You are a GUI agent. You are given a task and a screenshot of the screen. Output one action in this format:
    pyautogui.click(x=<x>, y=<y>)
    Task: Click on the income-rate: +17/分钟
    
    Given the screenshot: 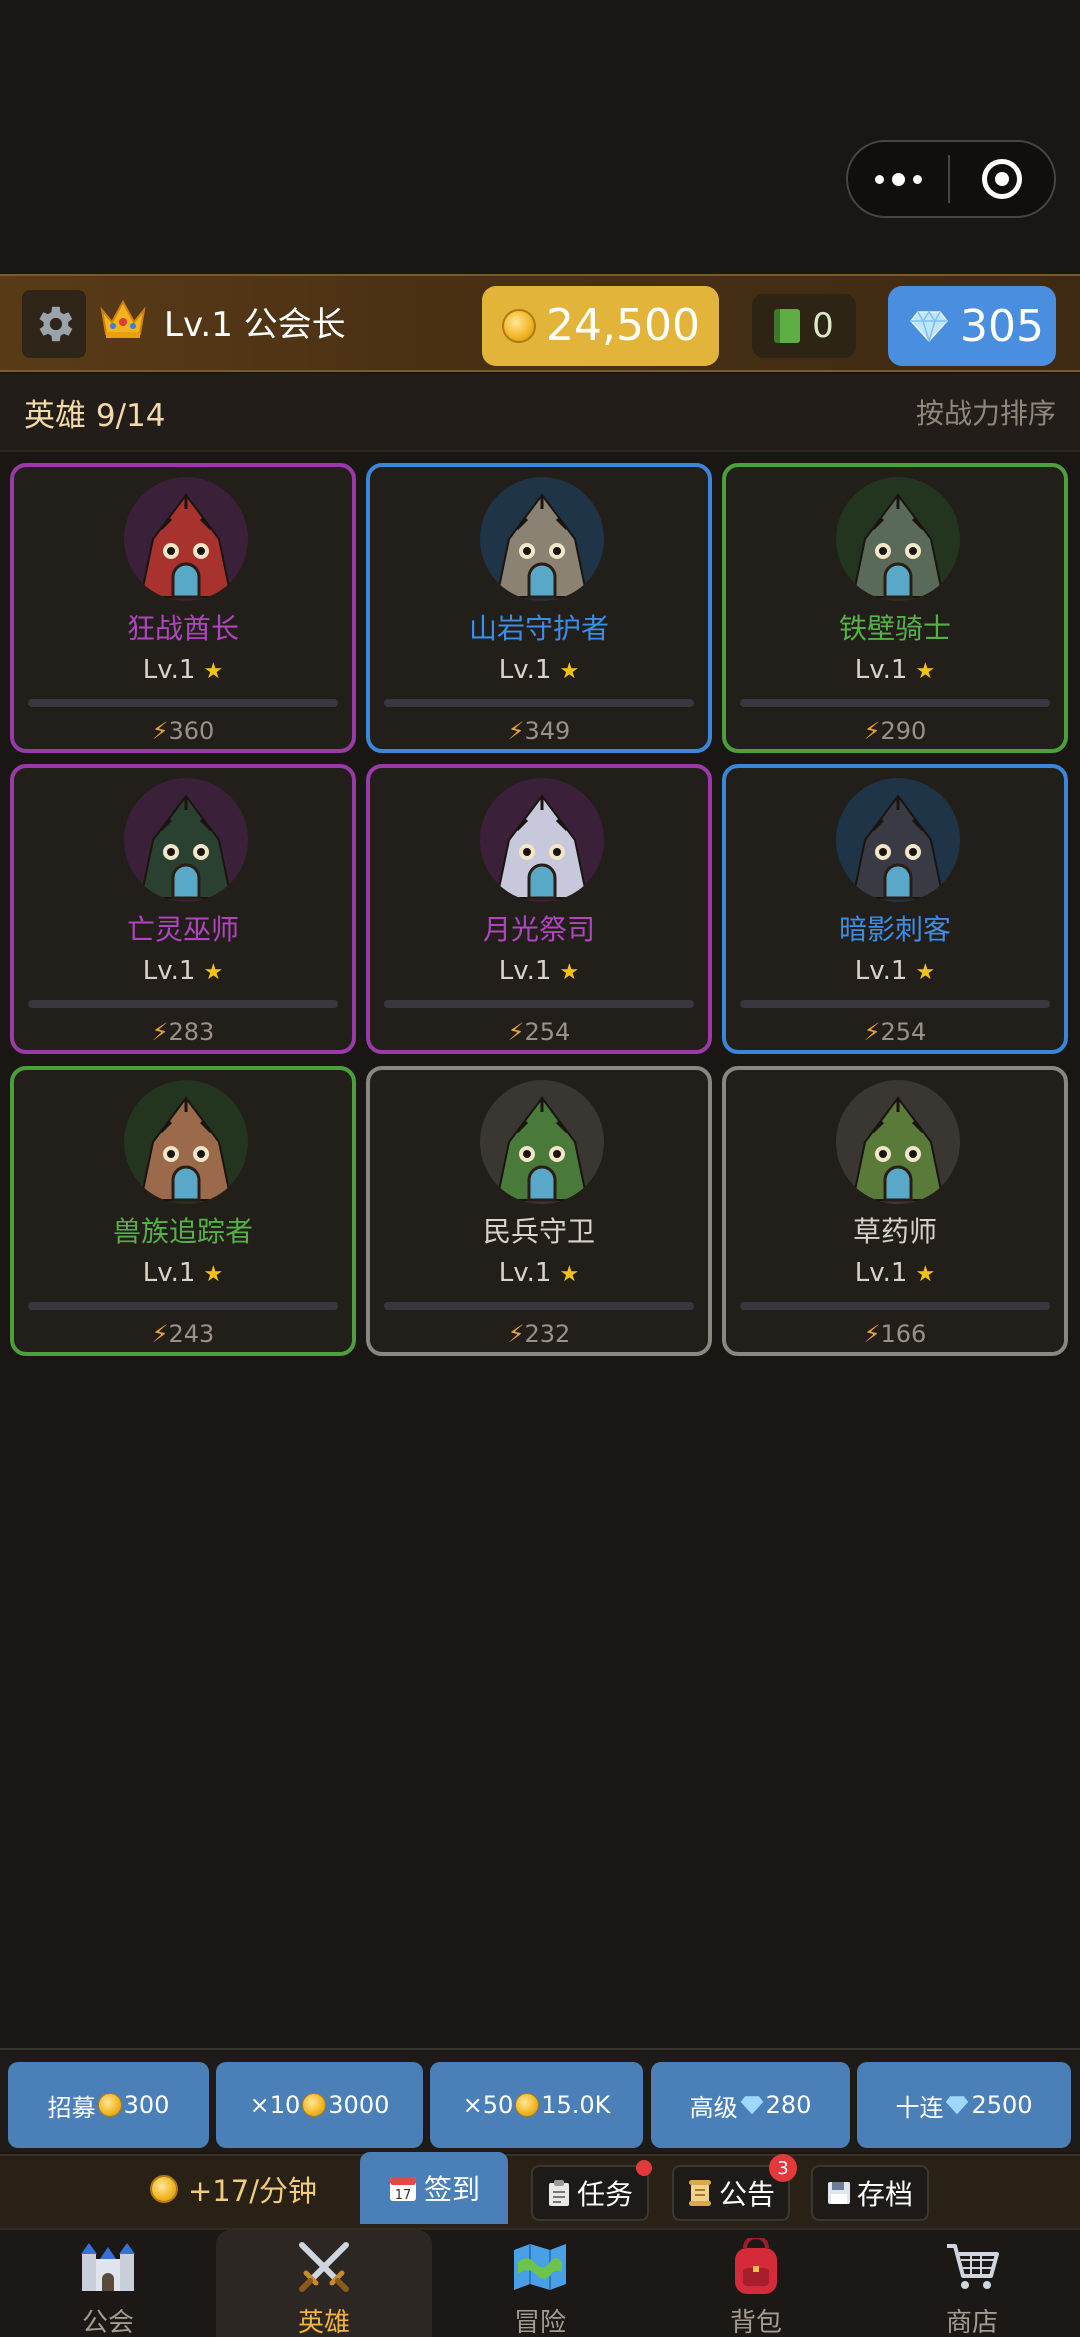 What is the action you would take?
    pyautogui.click(x=233, y=2189)
    